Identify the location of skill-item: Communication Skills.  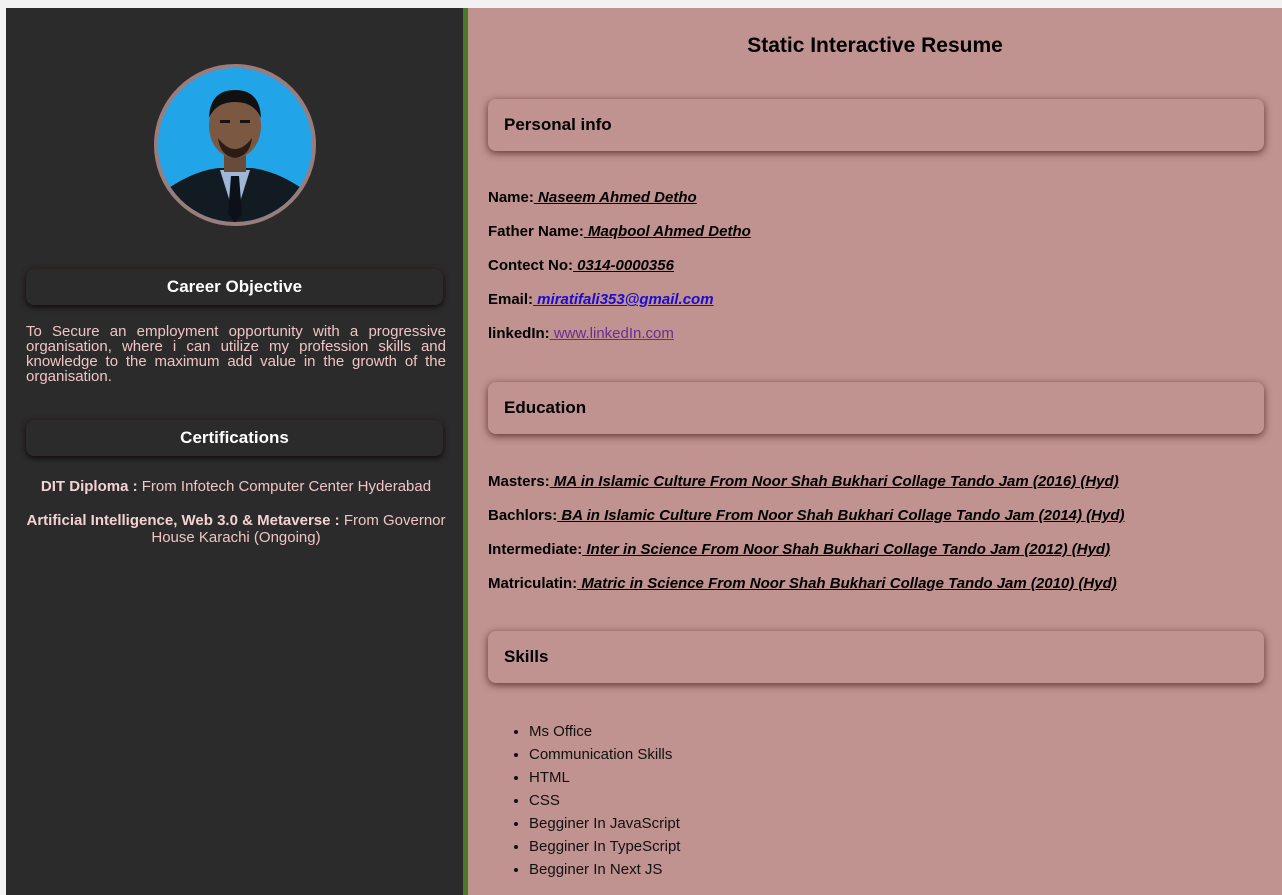
(604, 756).